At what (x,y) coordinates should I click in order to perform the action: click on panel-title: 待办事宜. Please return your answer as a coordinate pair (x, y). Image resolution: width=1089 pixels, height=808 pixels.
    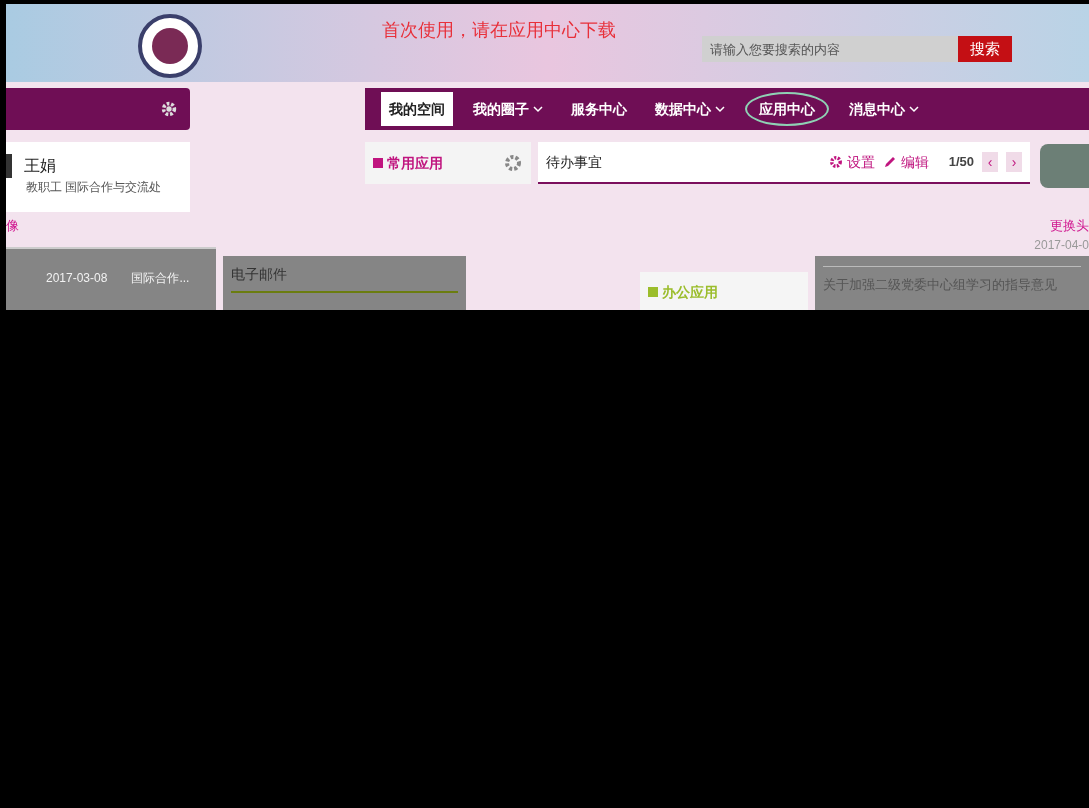
    Looking at the image, I should click on (574, 162).